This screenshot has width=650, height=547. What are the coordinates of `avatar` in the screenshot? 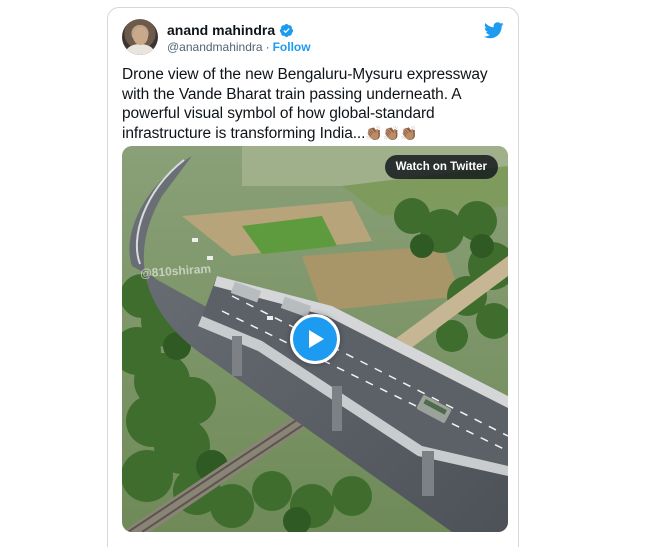 It's located at (140, 37).